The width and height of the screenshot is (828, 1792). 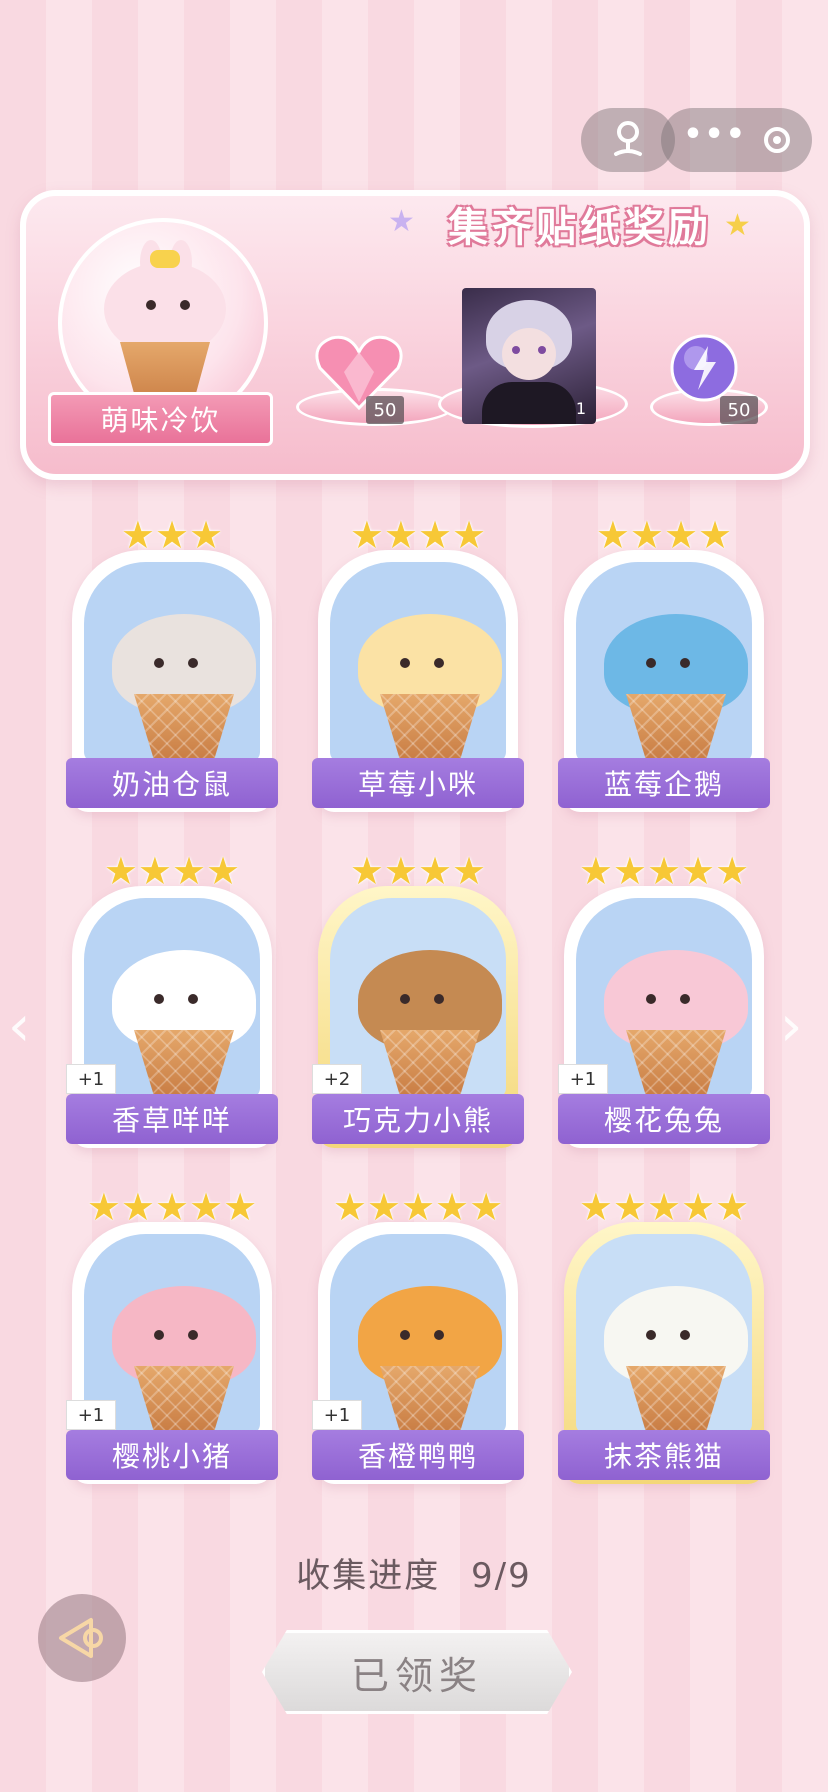 What do you see at coordinates (165, 259) in the screenshot?
I see `bow-icon` at bounding box center [165, 259].